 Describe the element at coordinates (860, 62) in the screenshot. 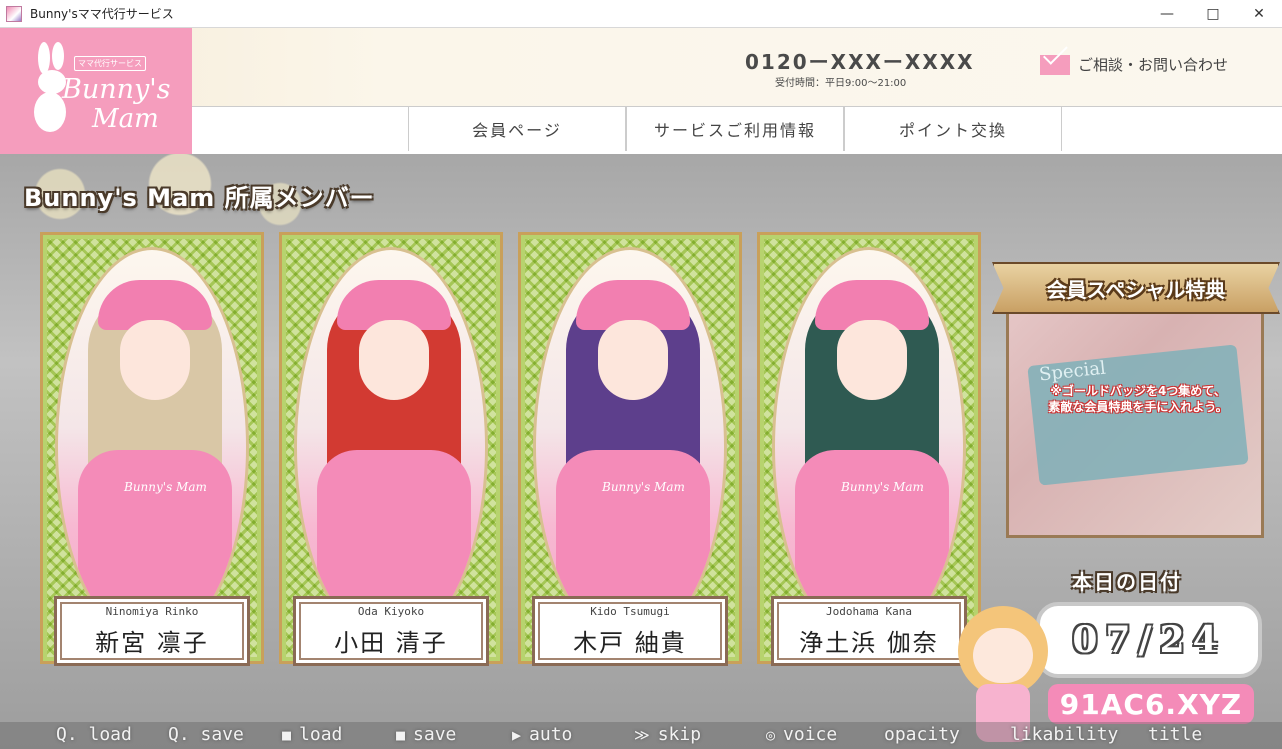

I see `phone-number: 0120ーXXXーXXXX` at that location.